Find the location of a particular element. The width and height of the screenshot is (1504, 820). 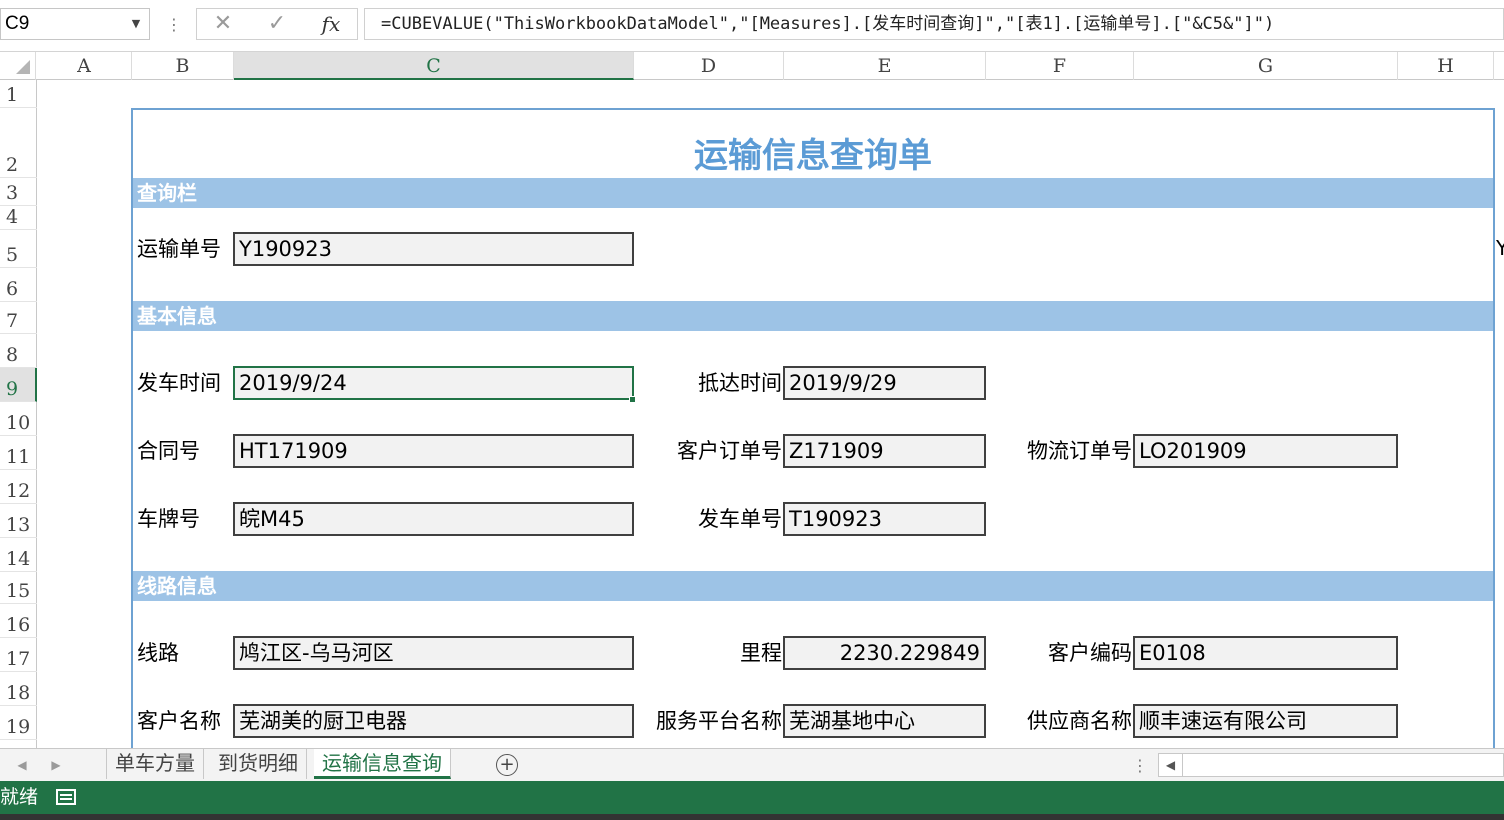

formula-buttons: ✕ ✓ fx is located at coordinates (277, 24).